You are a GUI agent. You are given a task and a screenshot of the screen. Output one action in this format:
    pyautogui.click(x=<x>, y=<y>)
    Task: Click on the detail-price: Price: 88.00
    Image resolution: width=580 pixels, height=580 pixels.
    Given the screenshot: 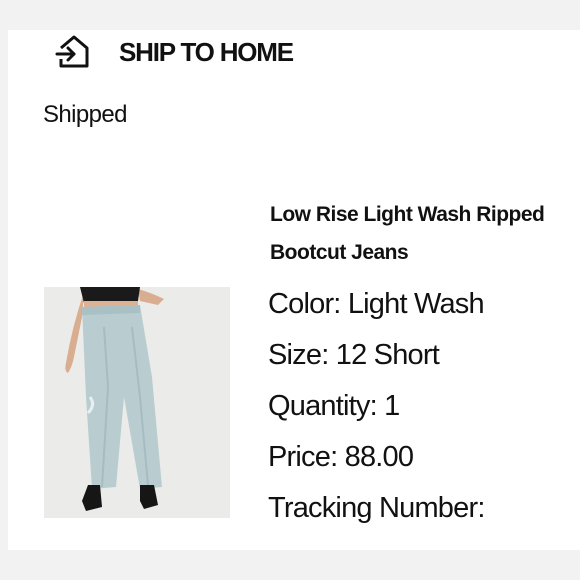 What is the action you would take?
    pyautogui.click(x=376, y=460)
    